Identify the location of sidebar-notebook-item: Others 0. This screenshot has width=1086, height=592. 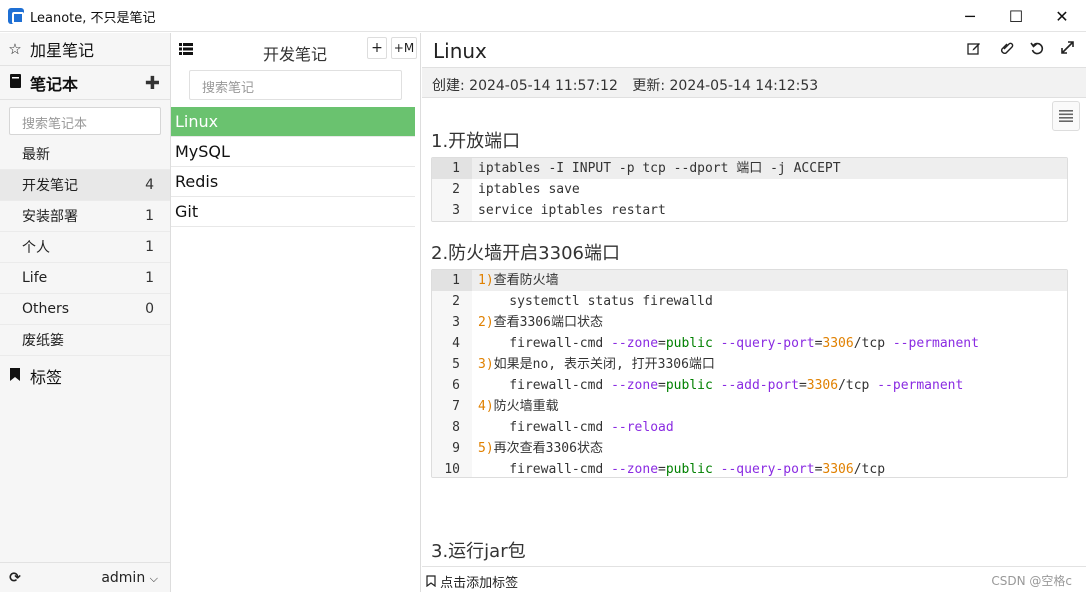
(85, 309).